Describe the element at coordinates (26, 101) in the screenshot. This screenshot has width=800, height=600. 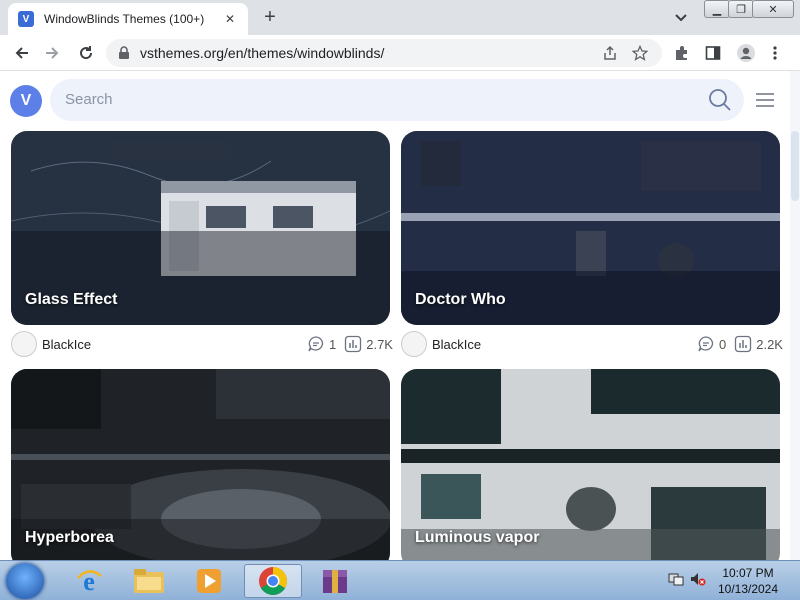
I see `site-logo: V` at that location.